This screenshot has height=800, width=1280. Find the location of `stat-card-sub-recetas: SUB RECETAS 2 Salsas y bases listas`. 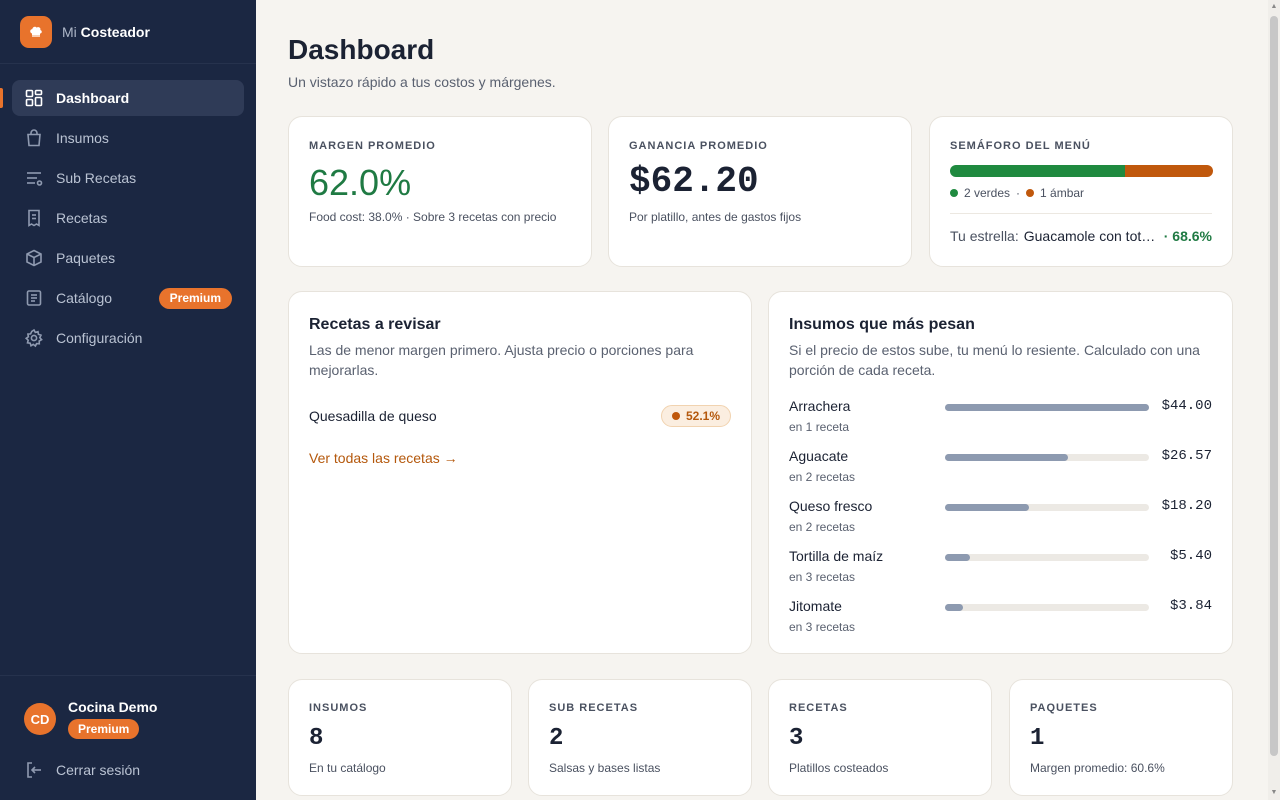

stat-card-sub-recetas: SUB RECETAS 2 Salsas y bases listas is located at coordinates (640, 737).